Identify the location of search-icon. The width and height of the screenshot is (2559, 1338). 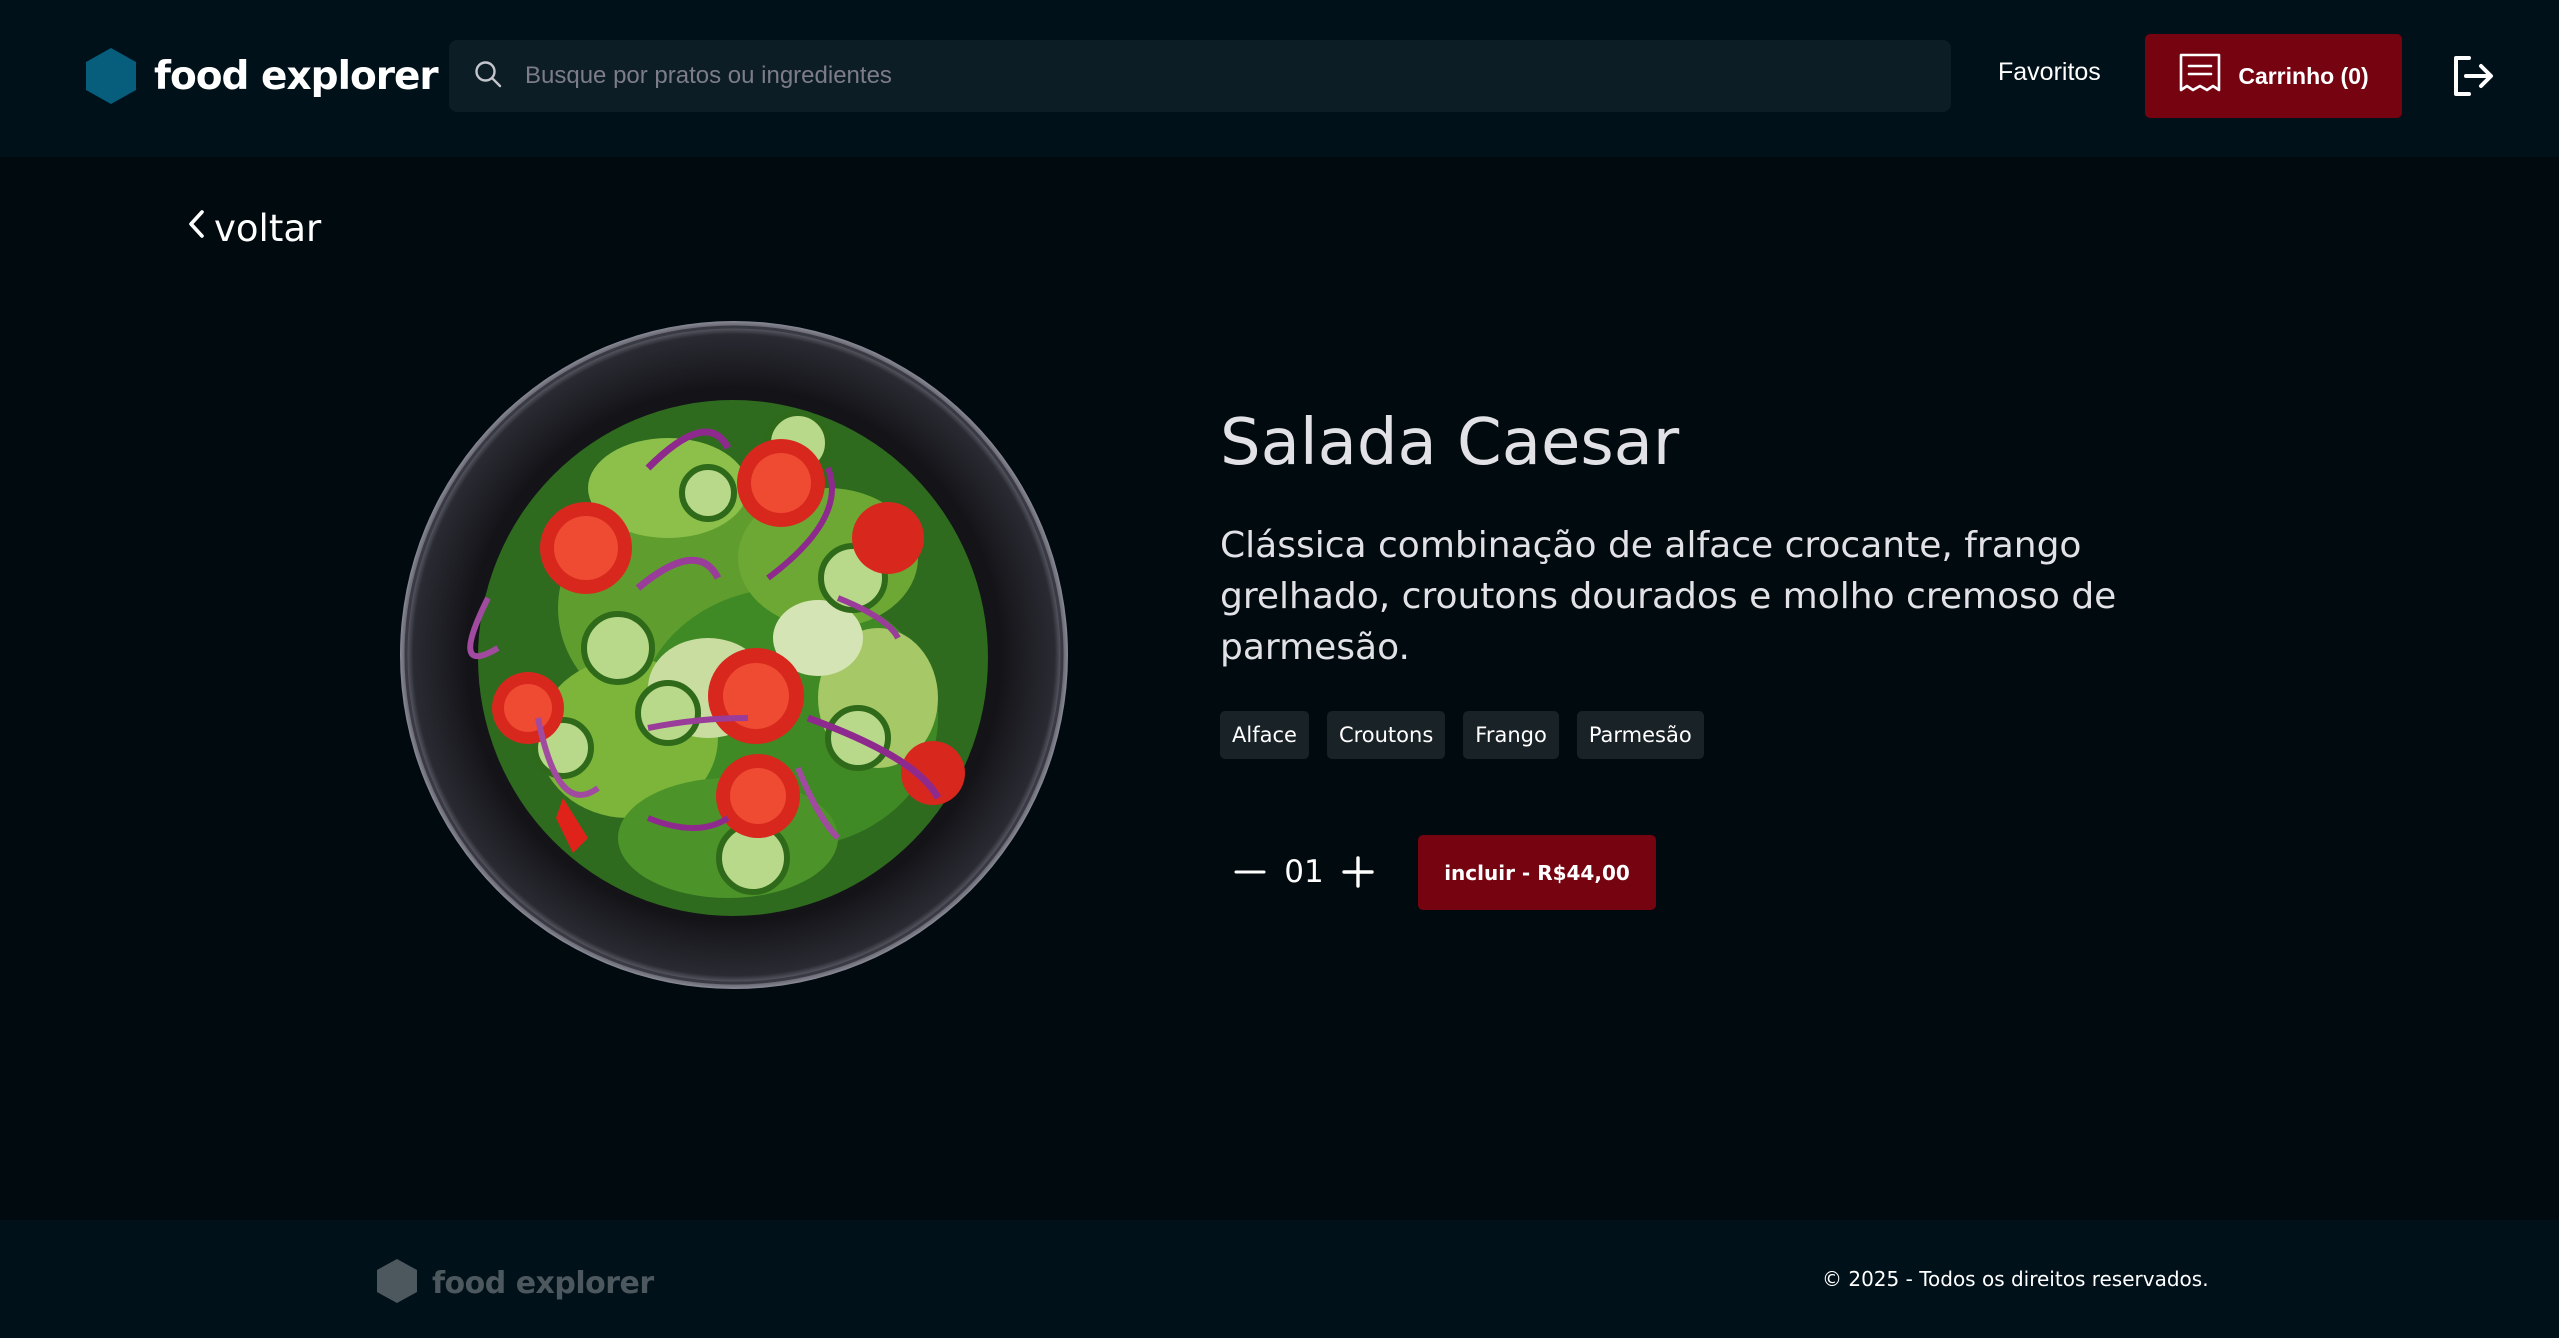
(488, 76).